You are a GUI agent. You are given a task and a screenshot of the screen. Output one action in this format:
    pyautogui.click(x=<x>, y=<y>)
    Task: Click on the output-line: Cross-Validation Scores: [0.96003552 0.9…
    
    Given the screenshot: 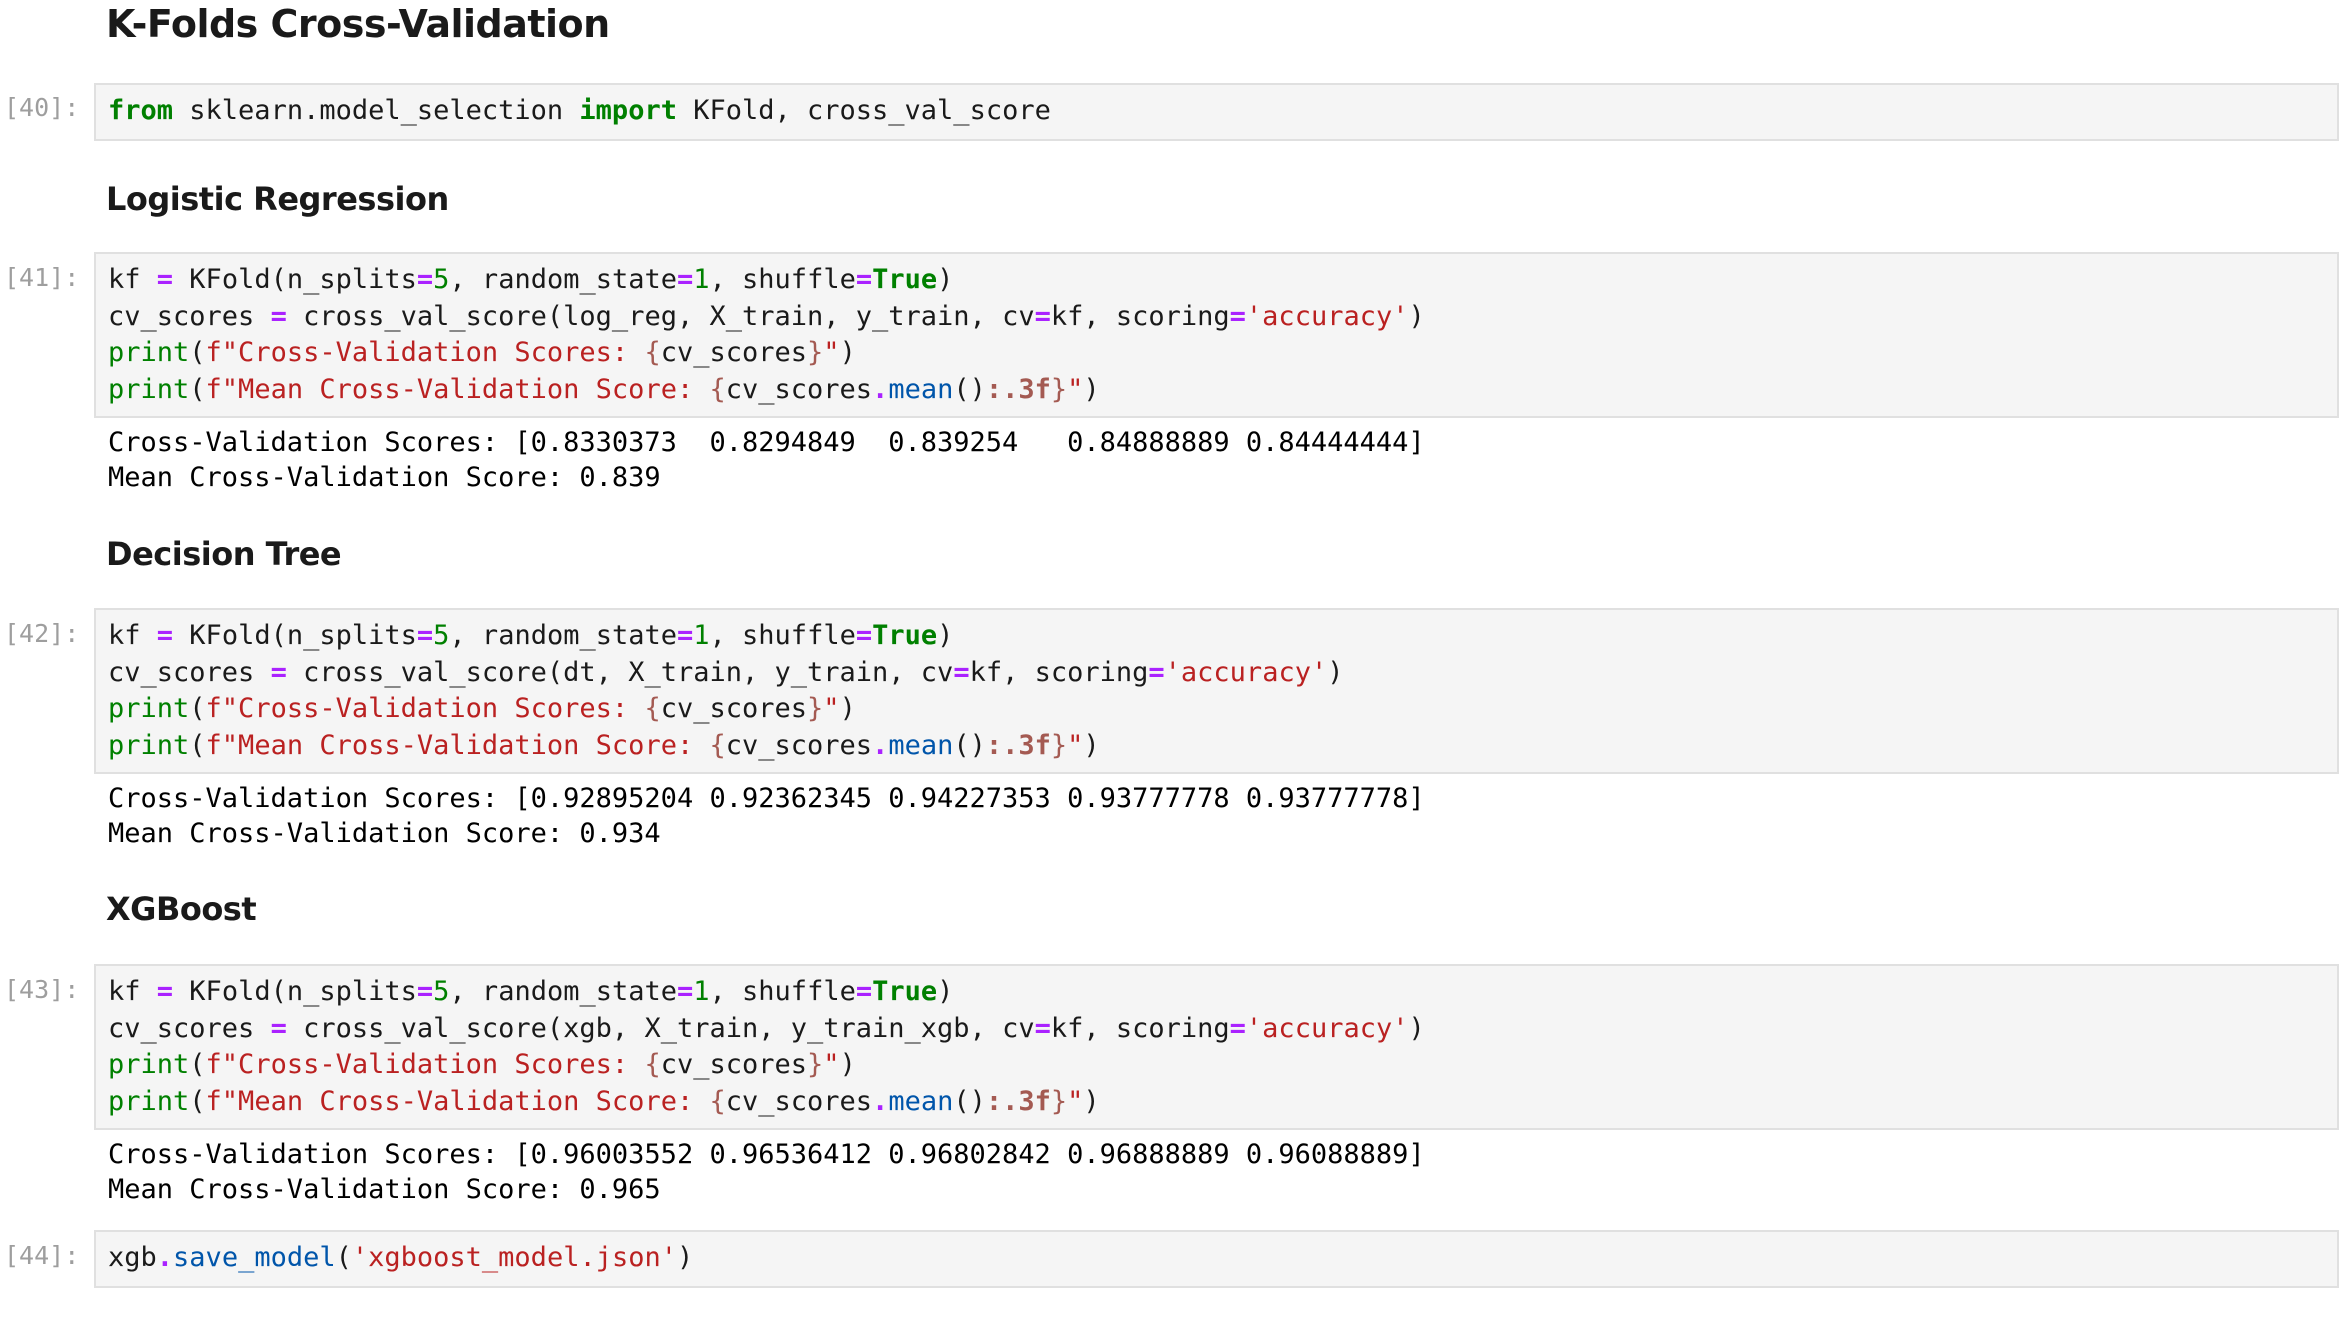 What is the action you would take?
    pyautogui.click(x=766, y=1154)
    